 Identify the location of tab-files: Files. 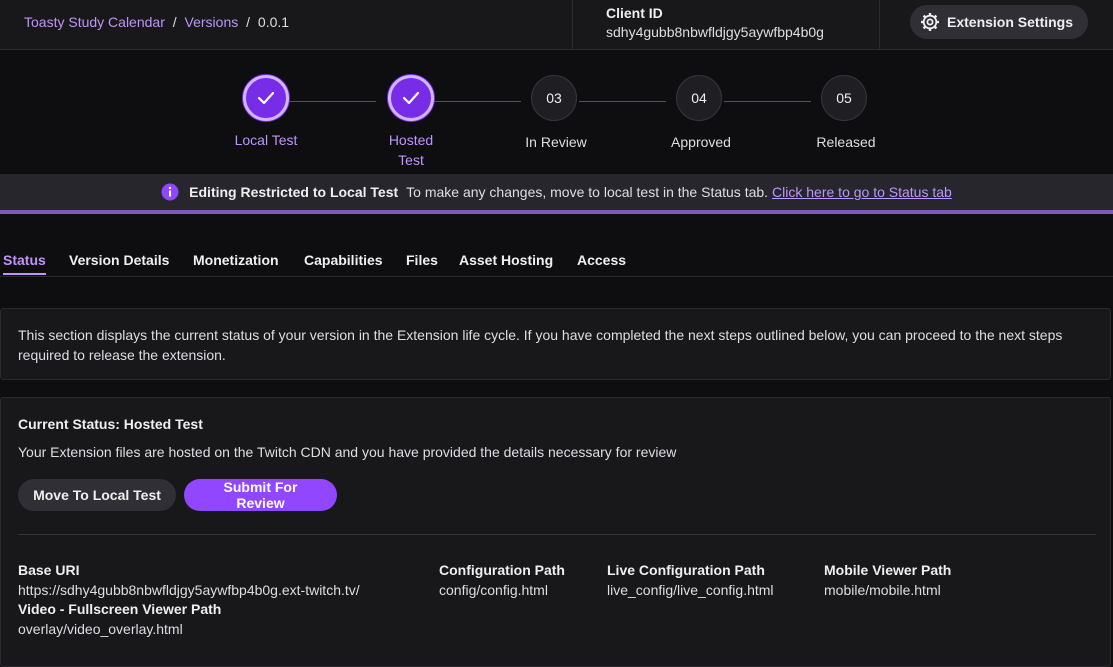
(422, 262).